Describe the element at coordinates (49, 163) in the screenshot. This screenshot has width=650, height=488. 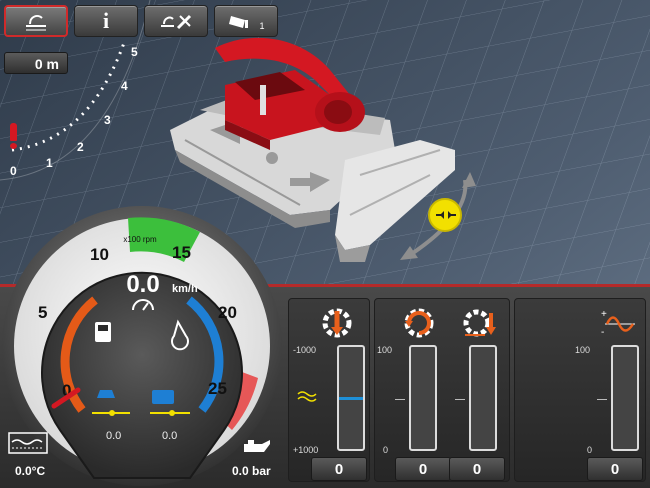
I see `distance-tick-1: 1` at that location.